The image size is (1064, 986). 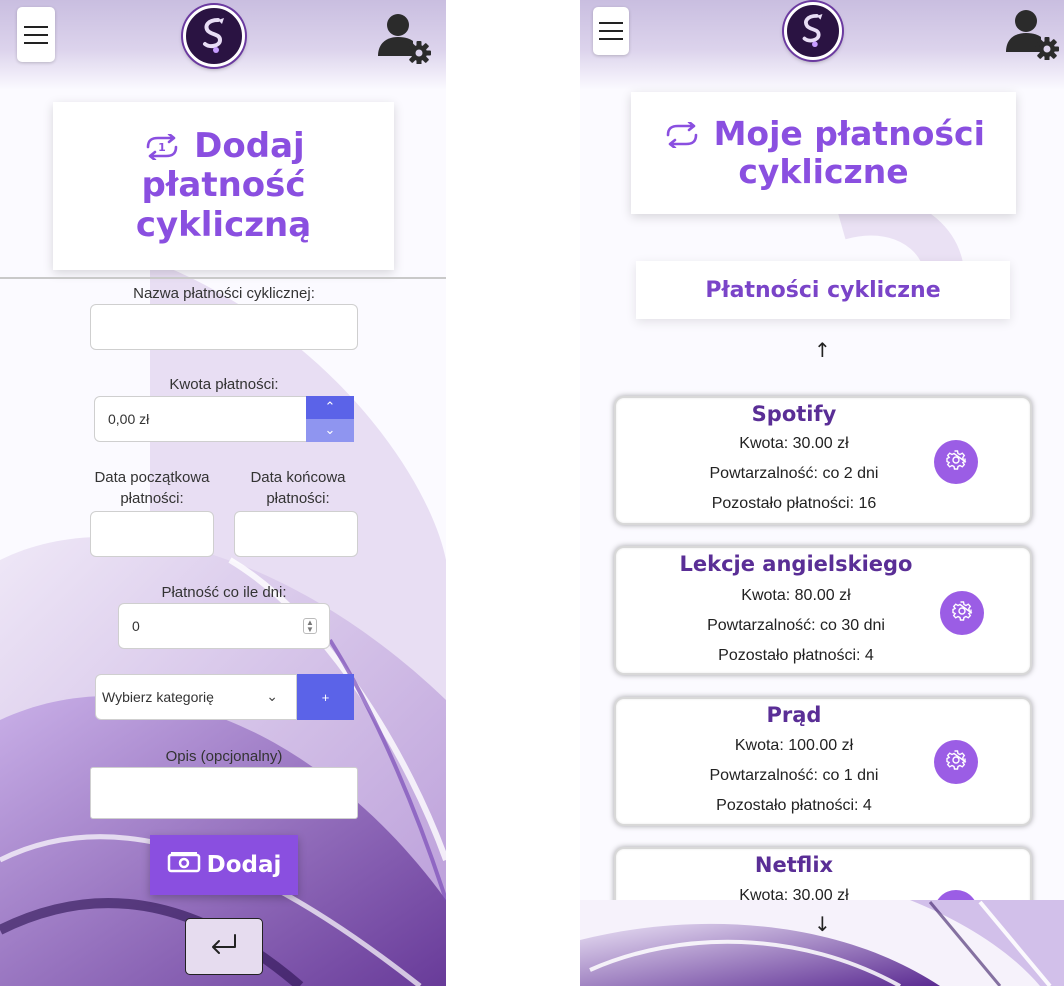 I want to click on amount-decrement-button: ⌄, so click(x=330, y=430).